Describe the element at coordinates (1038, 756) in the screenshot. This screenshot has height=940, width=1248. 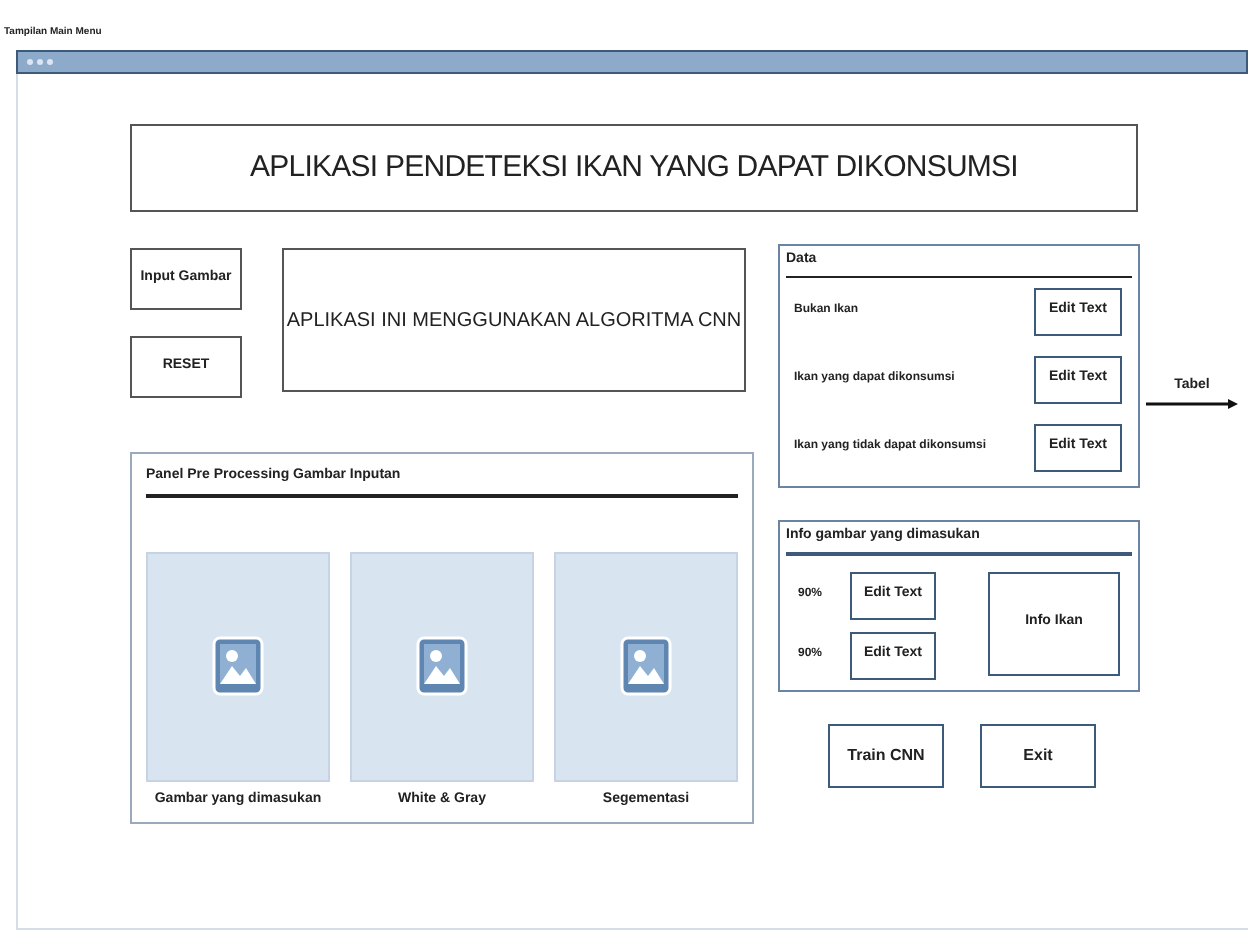
I see `action-button: Exit` at that location.